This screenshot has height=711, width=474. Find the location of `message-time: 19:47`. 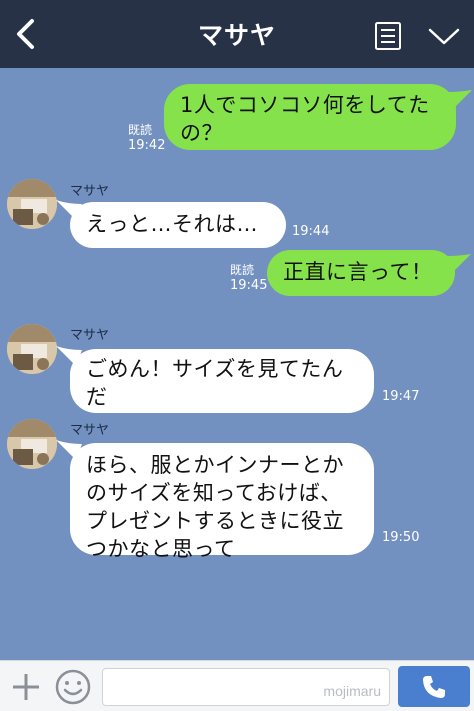

message-time: 19:47 is located at coordinates (401, 396).